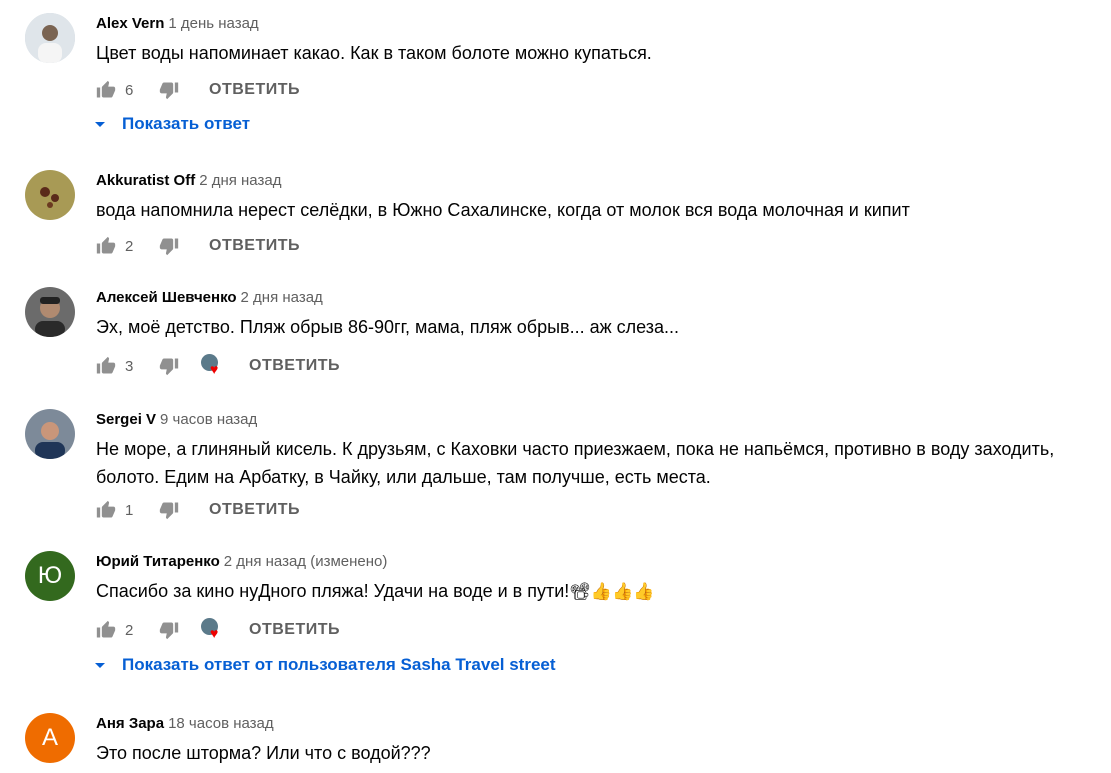 This screenshot has height=773, width=1111. Describe the element at coordinates (198, 510) in the screenshot. I see `comment-actions: 1 ОТВЕТИТЬ` at that location.